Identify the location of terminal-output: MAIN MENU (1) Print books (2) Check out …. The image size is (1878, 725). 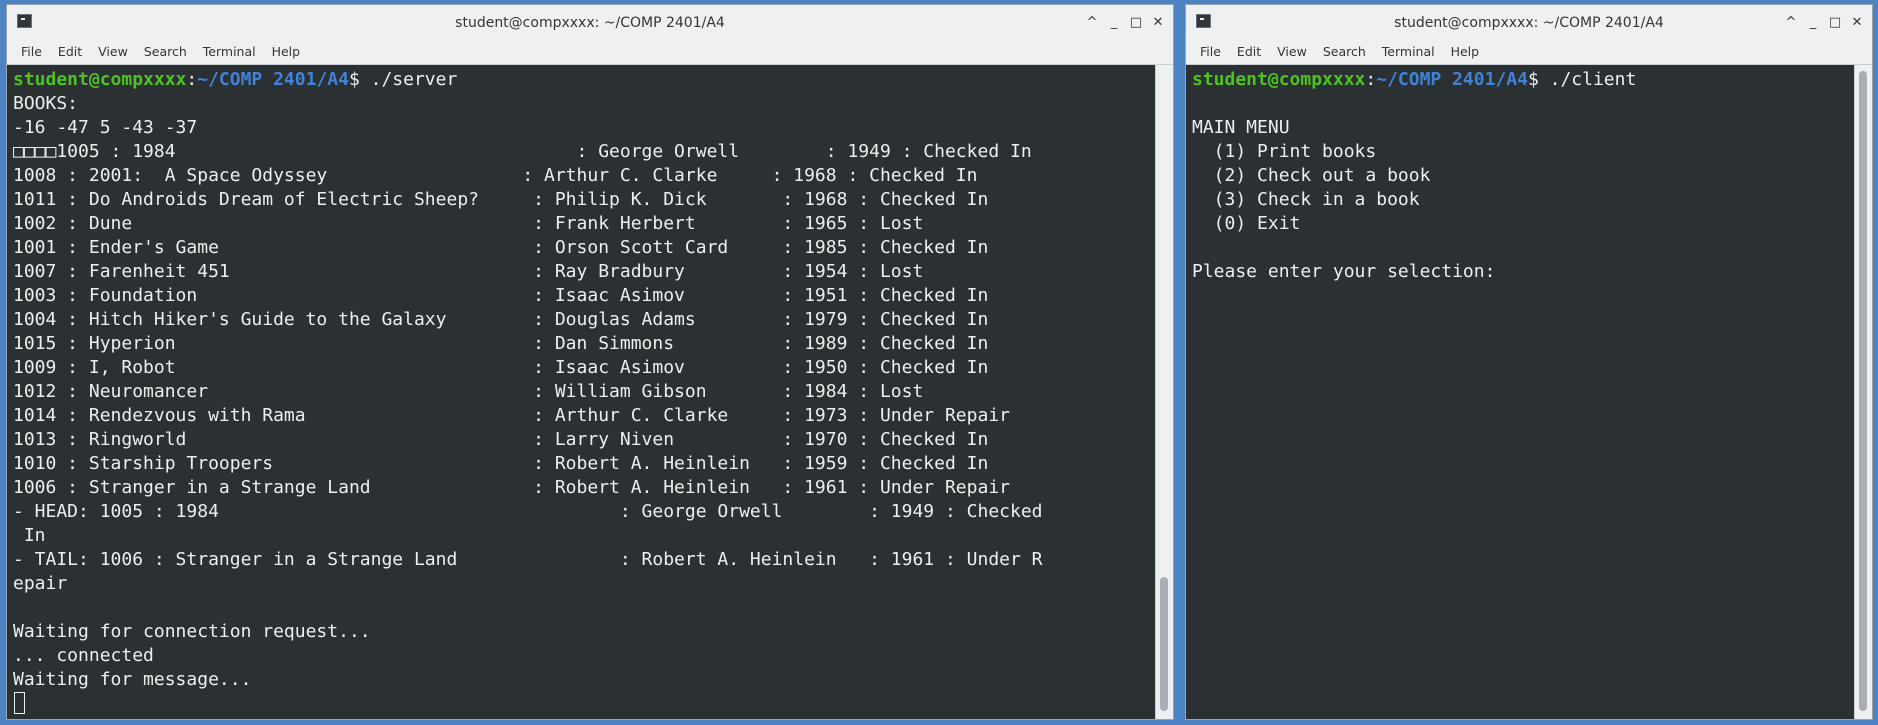
(1344, 199).